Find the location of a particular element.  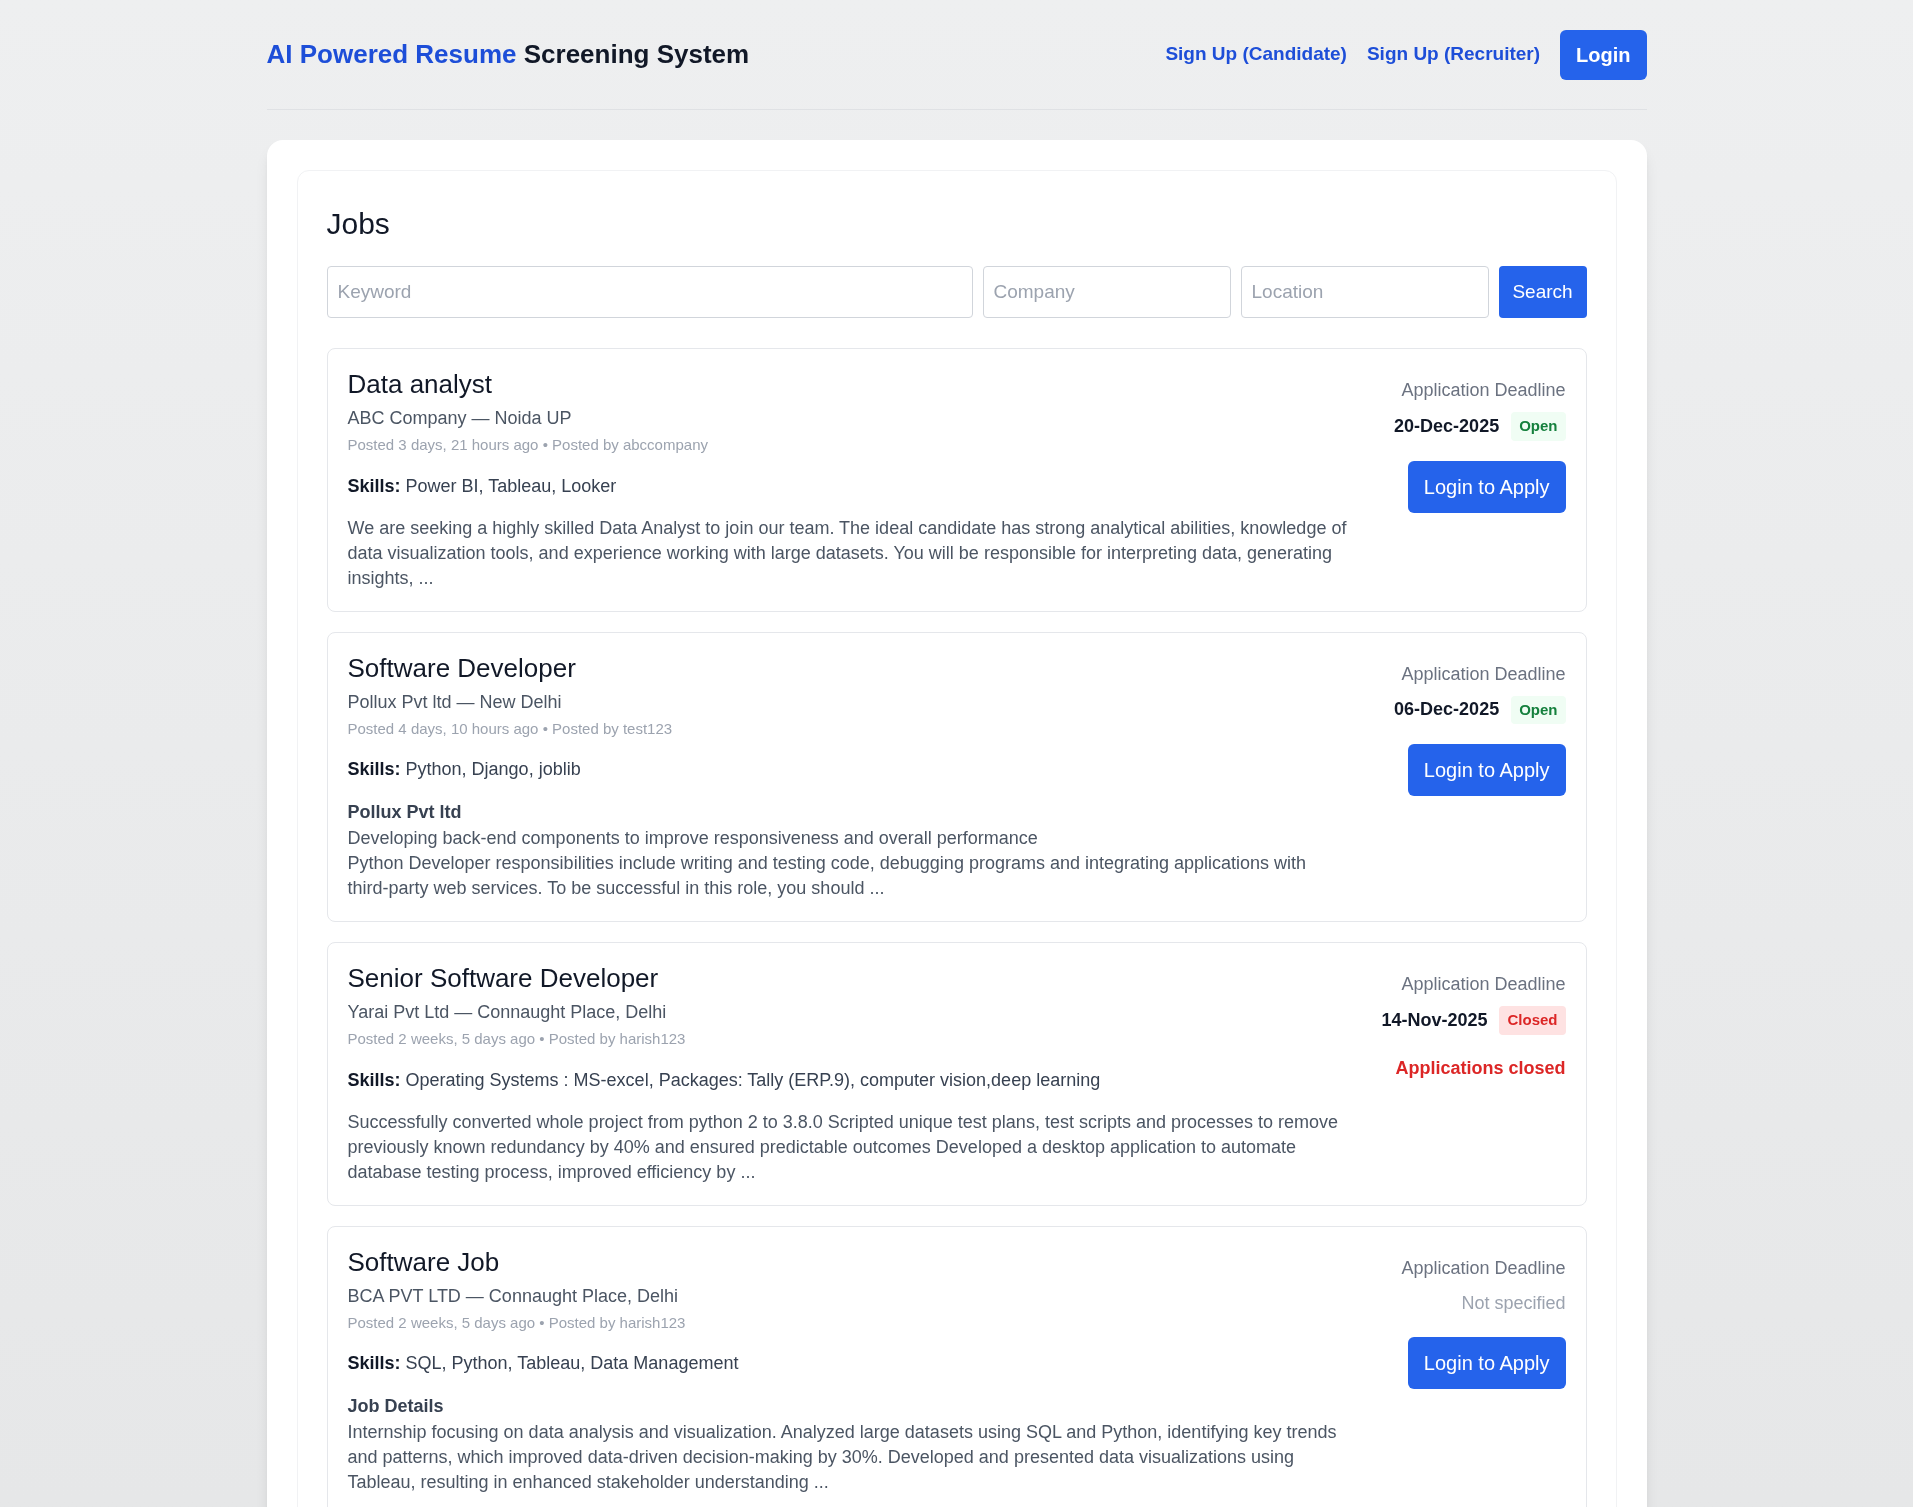

signup-link: Sign Up (Candidate) is located at coordinates (1256, 54).